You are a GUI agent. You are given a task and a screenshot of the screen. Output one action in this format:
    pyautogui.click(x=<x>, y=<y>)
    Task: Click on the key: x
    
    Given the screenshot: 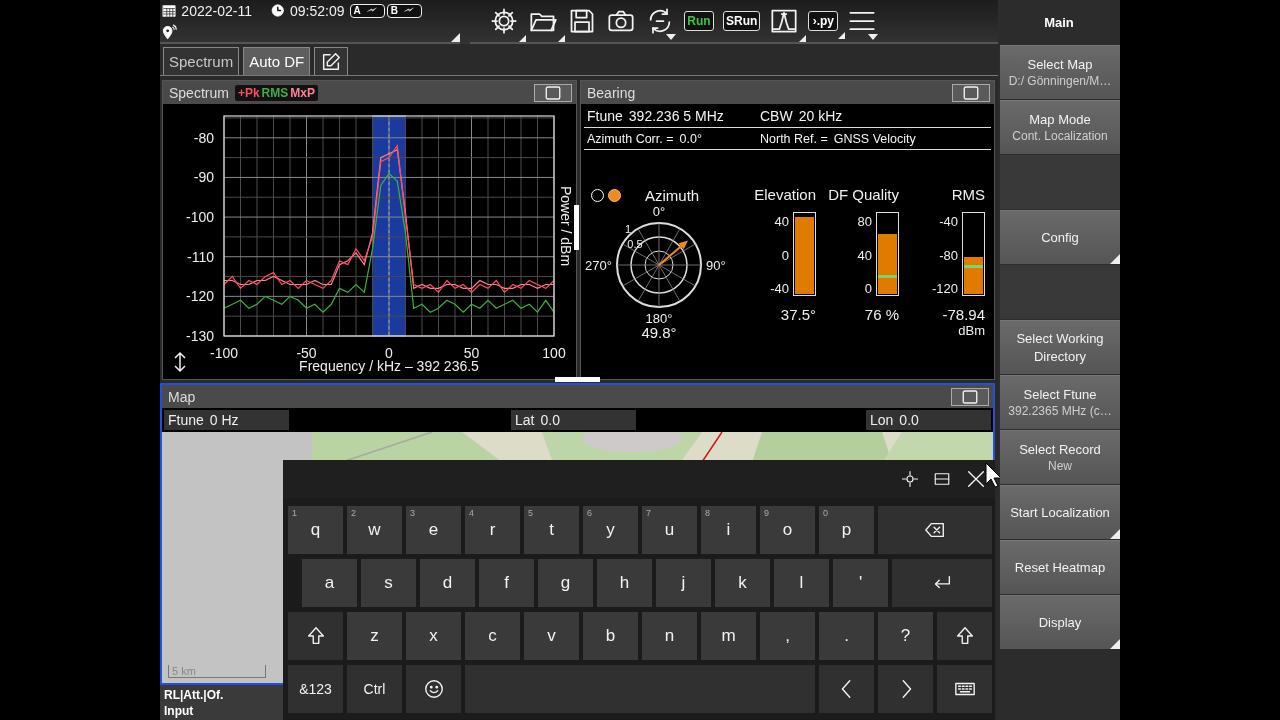 What is the action you would take?
    pyautogui.click(x=433, y=636)
    